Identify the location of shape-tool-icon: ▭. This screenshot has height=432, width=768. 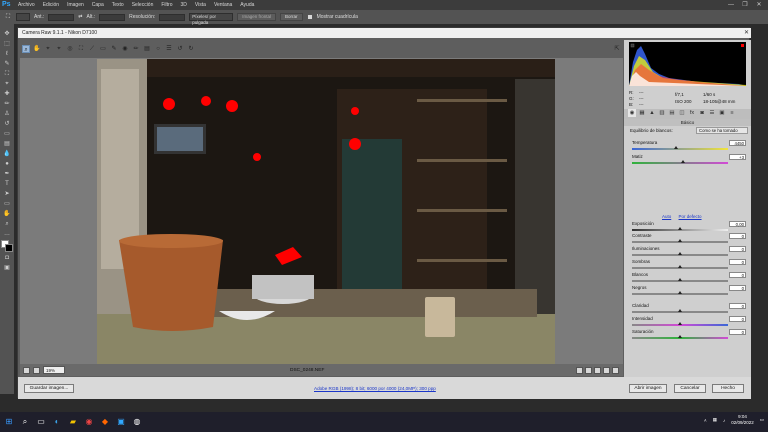
(7, 204).